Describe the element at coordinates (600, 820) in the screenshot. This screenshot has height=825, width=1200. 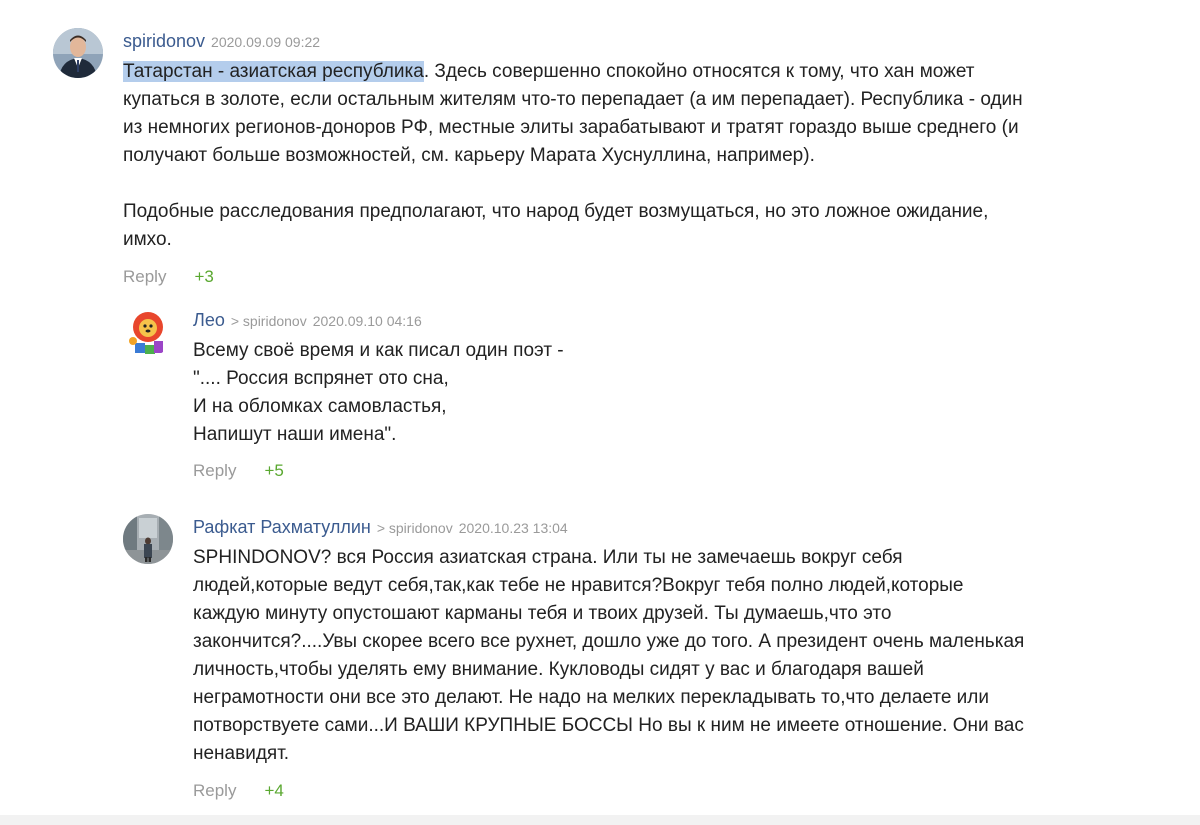
I see `page-bottom-divider` at that location.